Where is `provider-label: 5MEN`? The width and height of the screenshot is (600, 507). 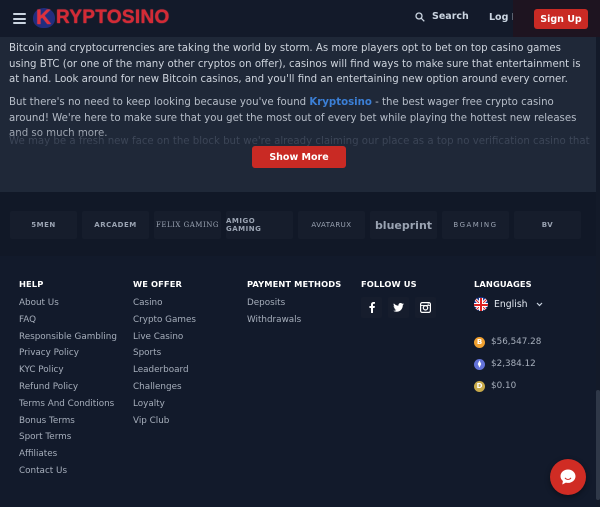
provider-label: 5MEN is located at coordinates (43, 225).